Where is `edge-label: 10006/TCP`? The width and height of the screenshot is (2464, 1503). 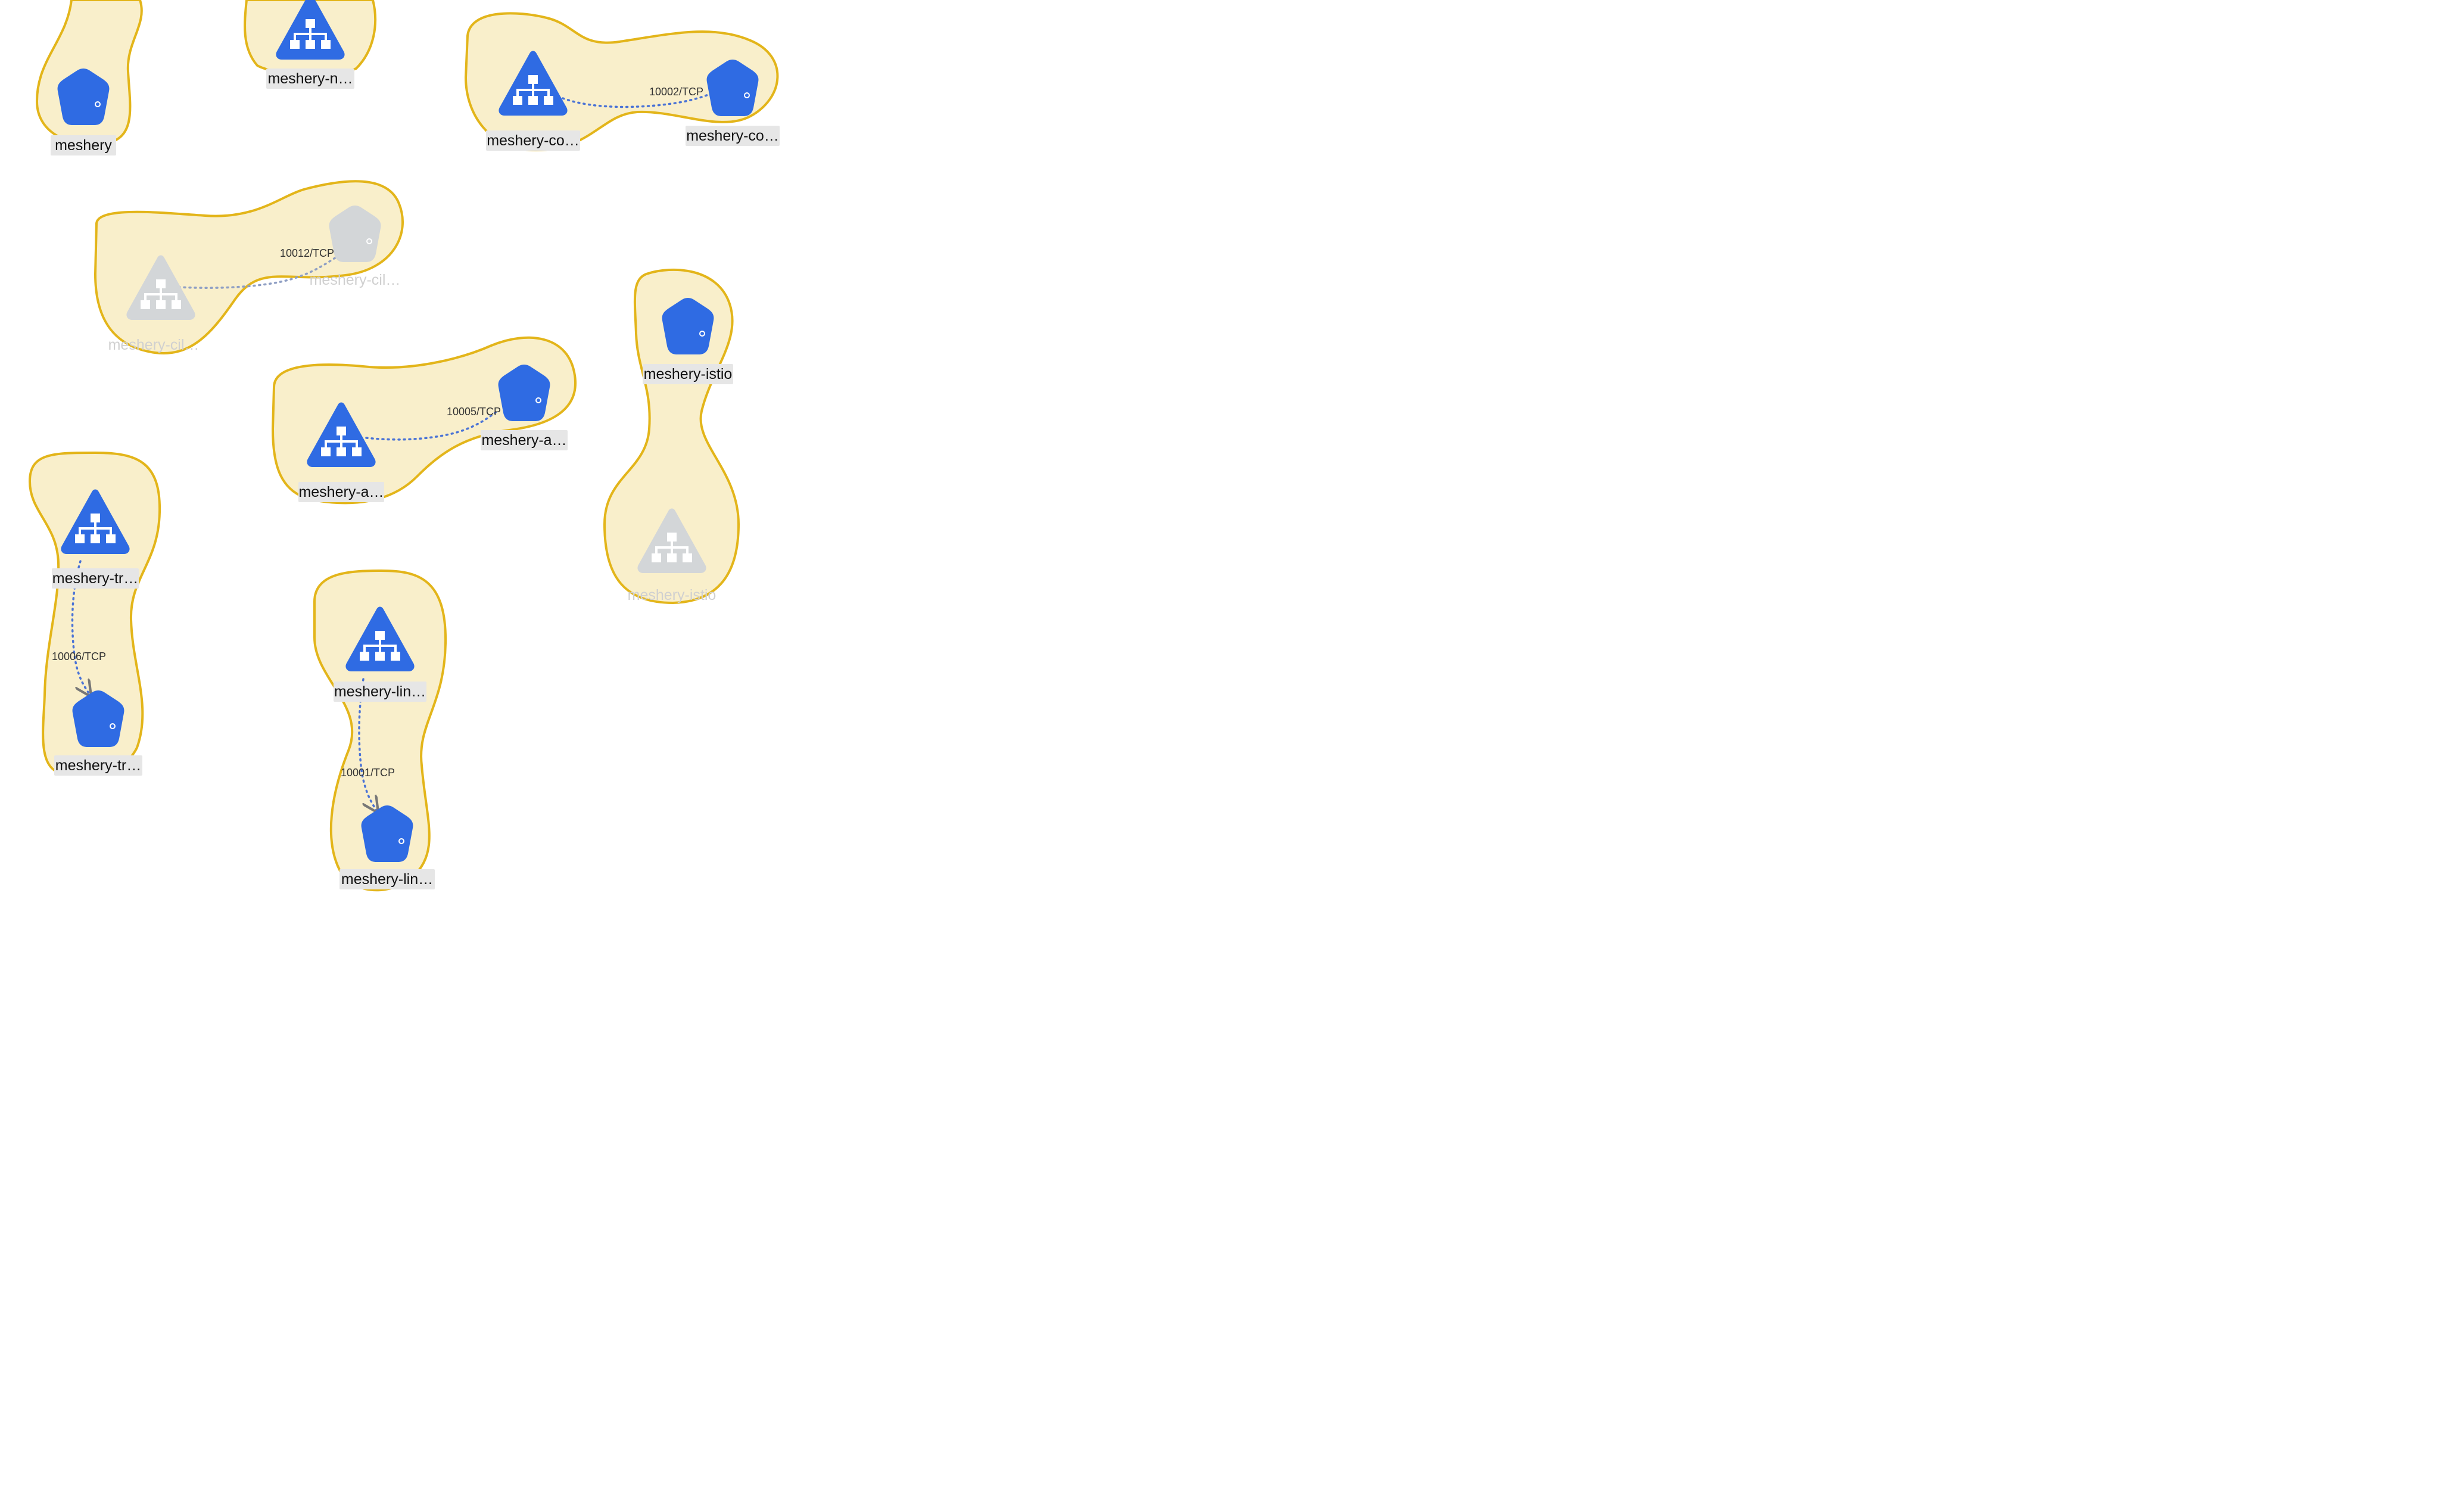
edge-label: 10006/TCP is located at coordinates (79, 656).